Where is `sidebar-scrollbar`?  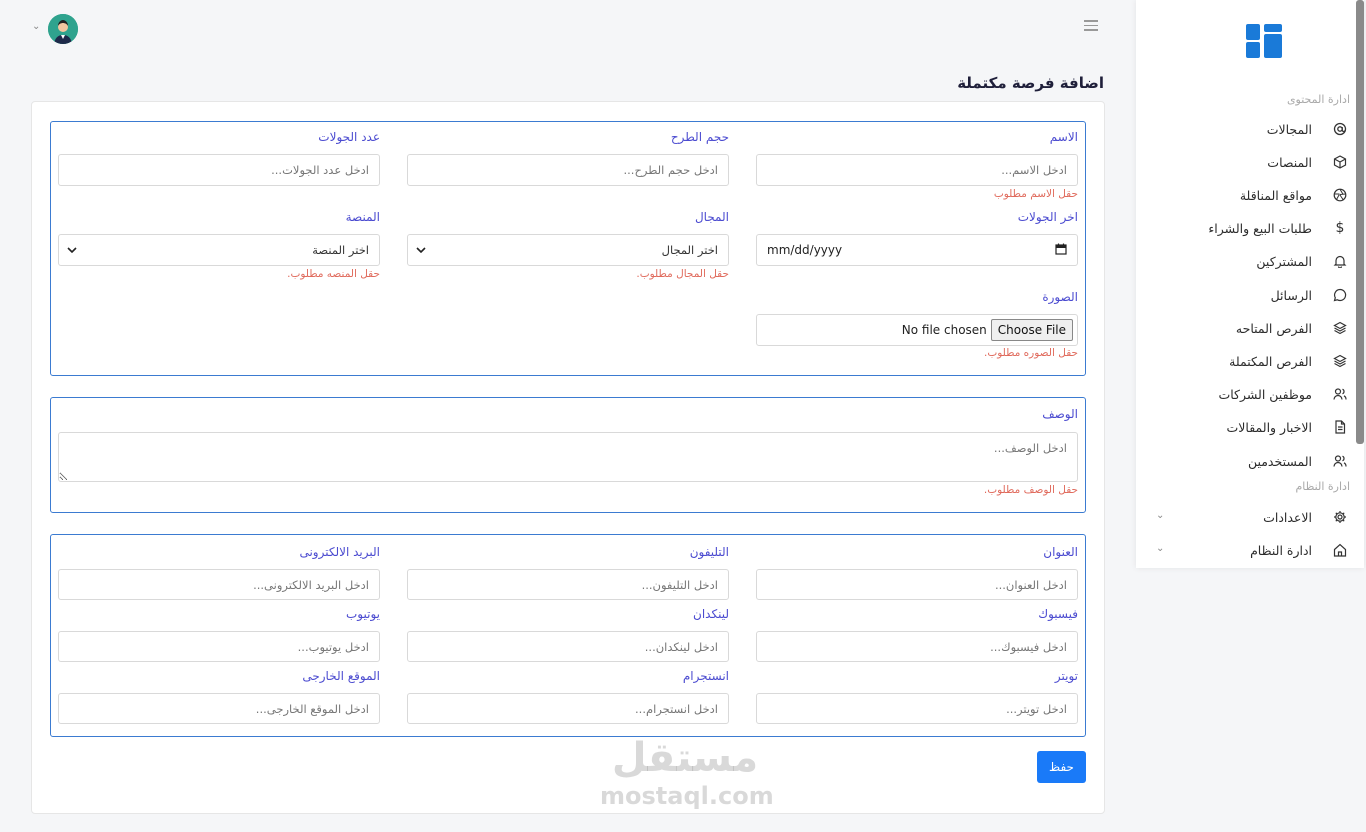 sidebar-scrollbar is located at coordinates (1360, 222).